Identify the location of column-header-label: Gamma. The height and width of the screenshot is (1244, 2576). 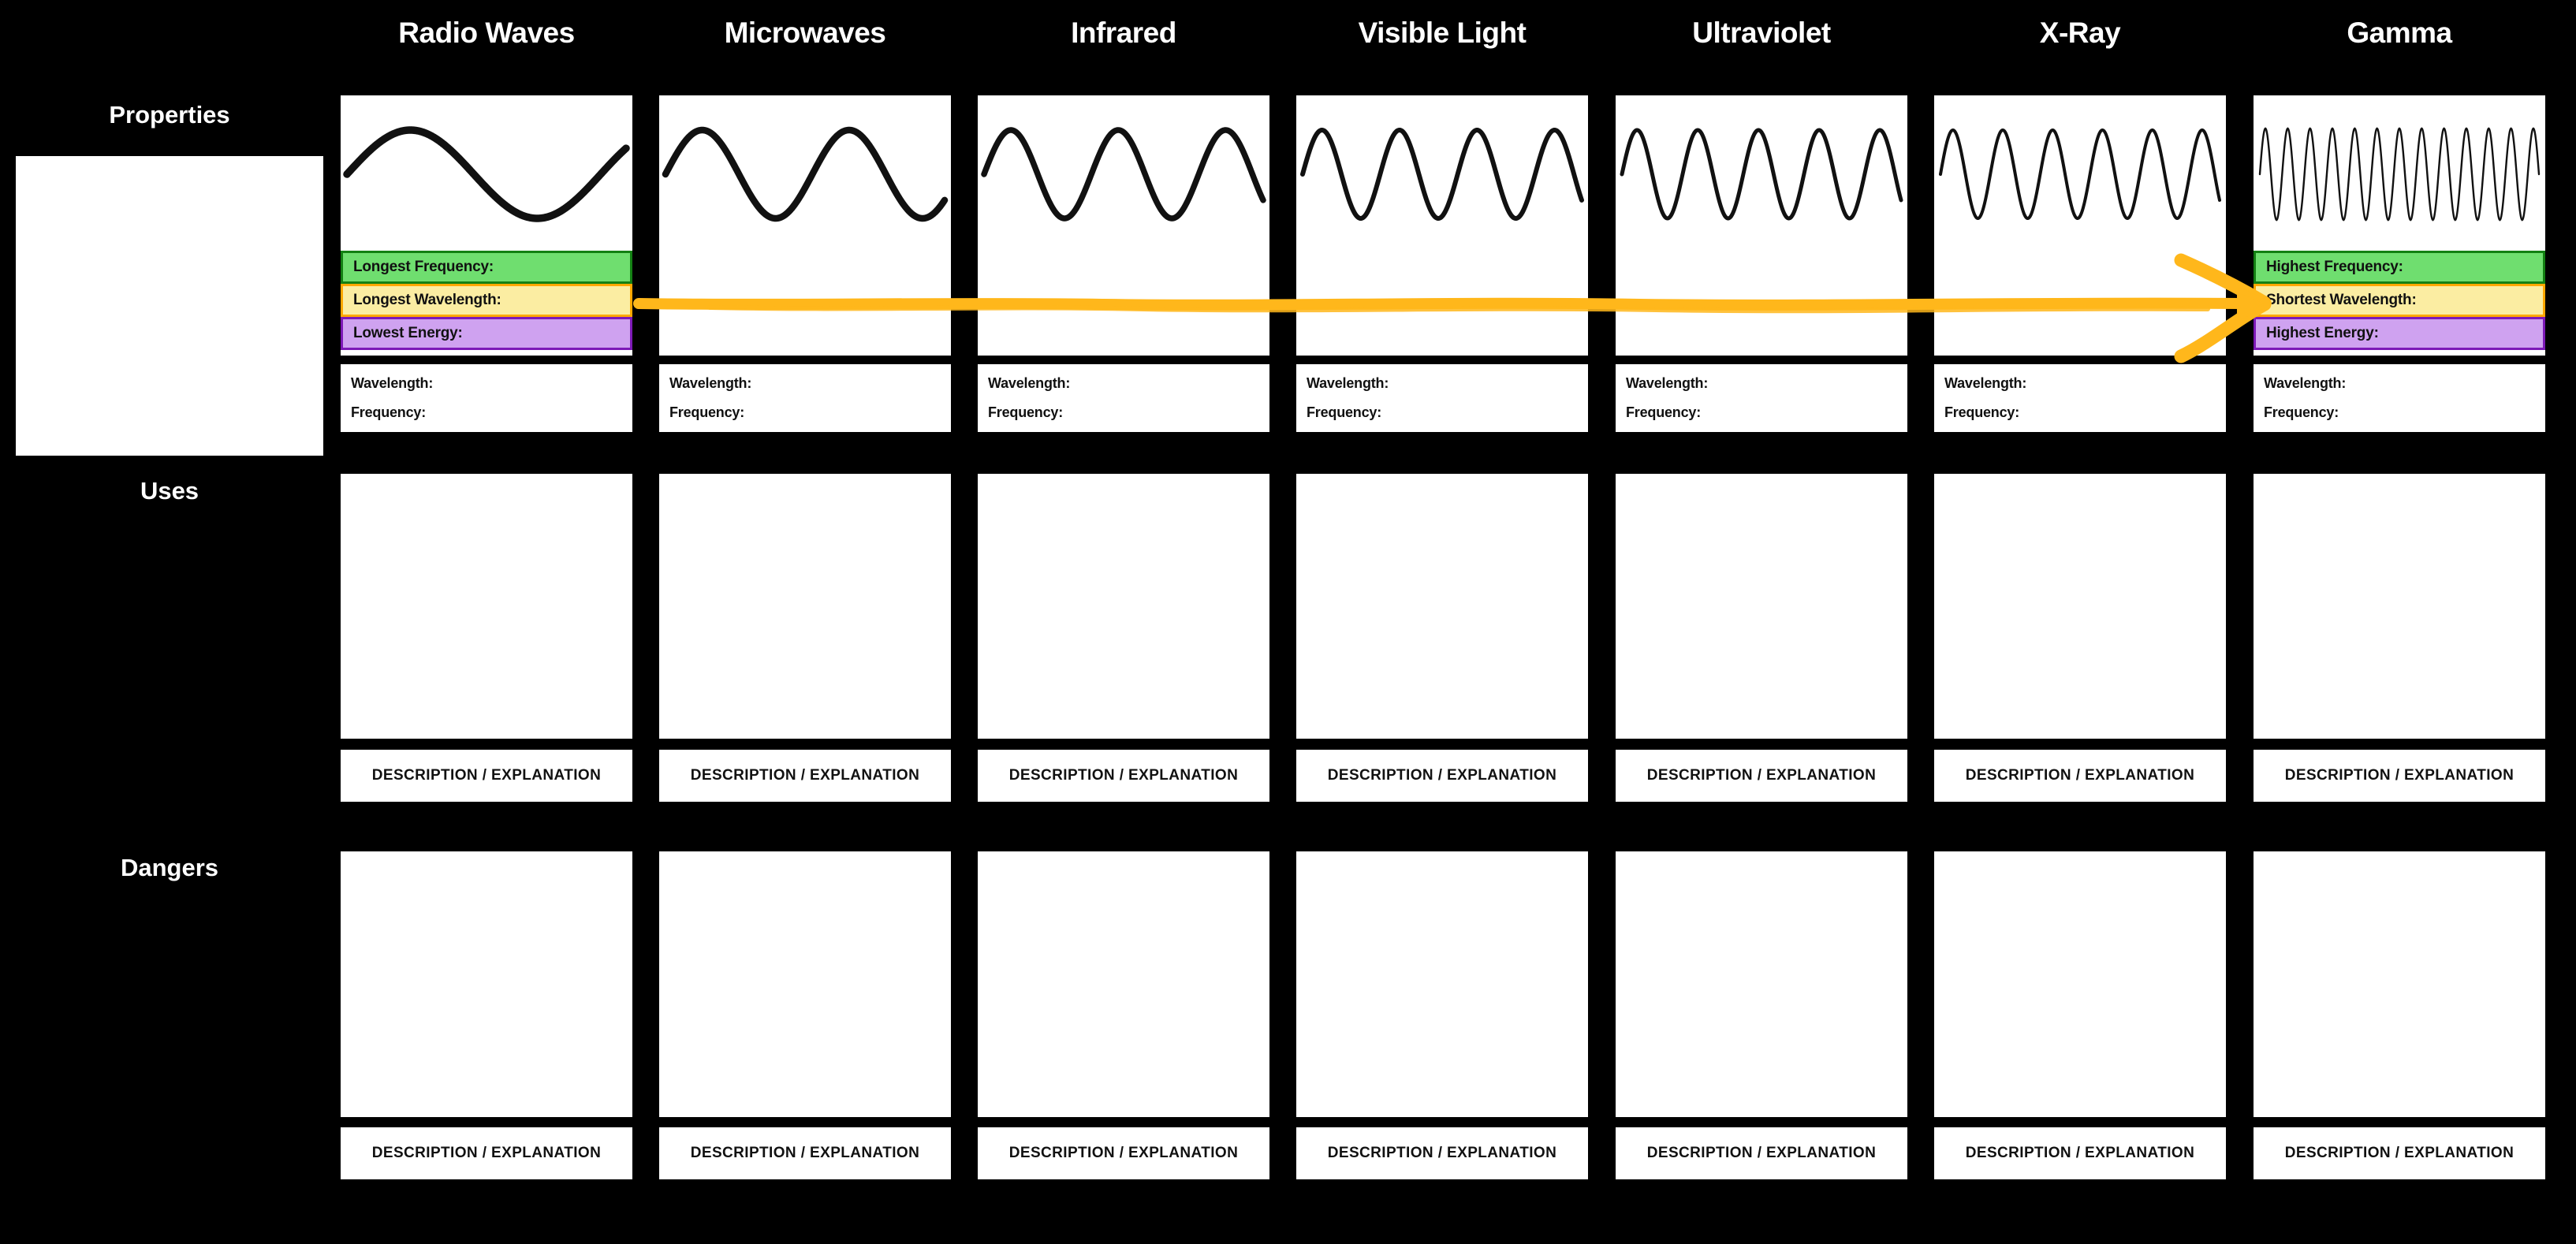
(2400, 33).